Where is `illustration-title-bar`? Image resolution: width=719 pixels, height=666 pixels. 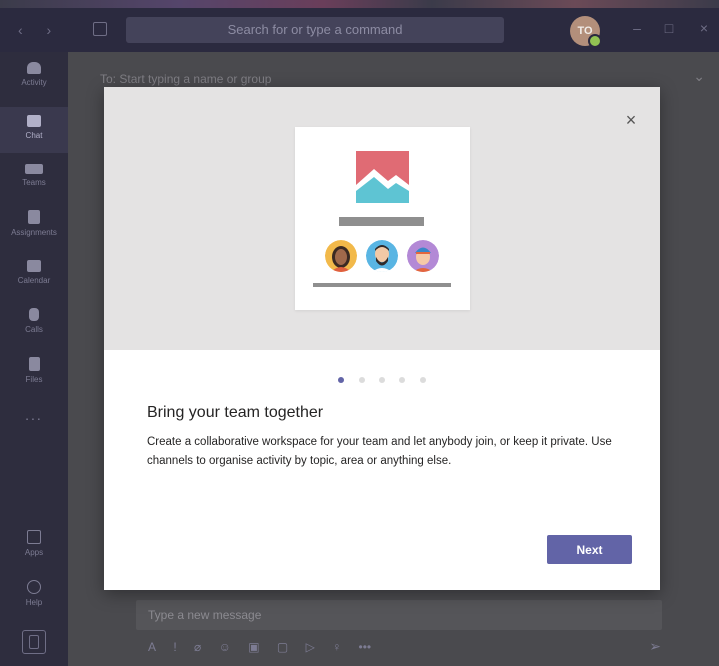
illustration-title-bar is located at coordinates (381, 221).